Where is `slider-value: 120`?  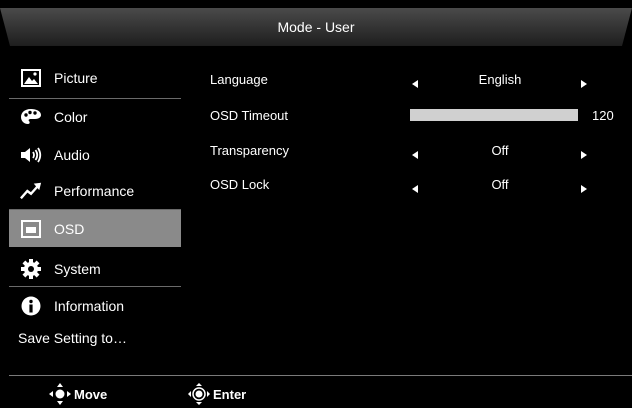
slider-value: 120 is located at coordinates (603, 115).